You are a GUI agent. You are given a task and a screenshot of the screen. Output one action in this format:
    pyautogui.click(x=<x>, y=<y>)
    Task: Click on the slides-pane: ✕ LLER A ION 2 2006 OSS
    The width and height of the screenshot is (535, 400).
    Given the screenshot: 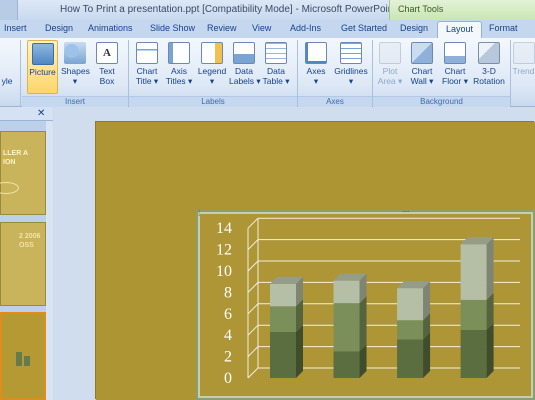 What is the action you would take?
    pyautogui.click(x=26, y=253)
    